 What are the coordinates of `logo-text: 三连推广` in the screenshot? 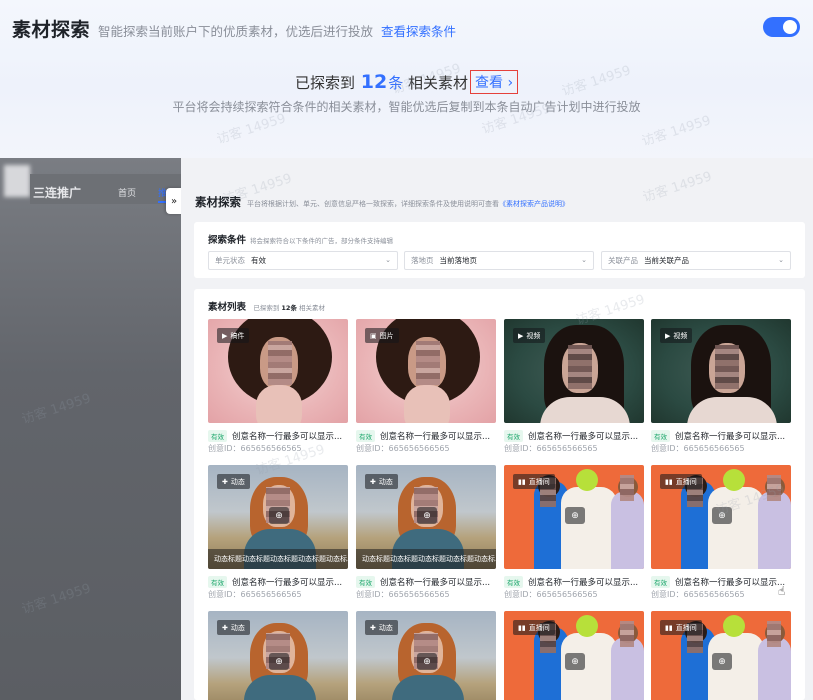 It's located at (57, 193).